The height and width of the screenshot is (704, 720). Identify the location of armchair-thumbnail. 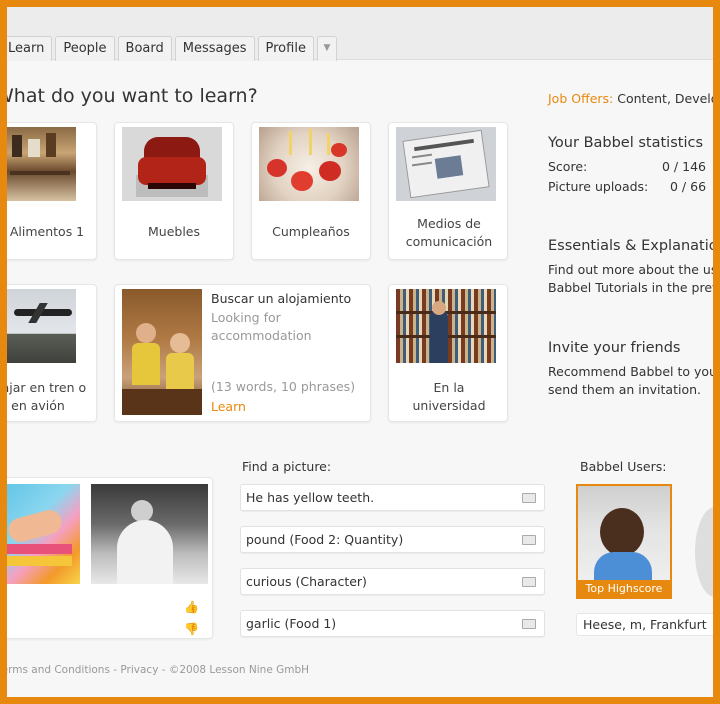
(172, 164).